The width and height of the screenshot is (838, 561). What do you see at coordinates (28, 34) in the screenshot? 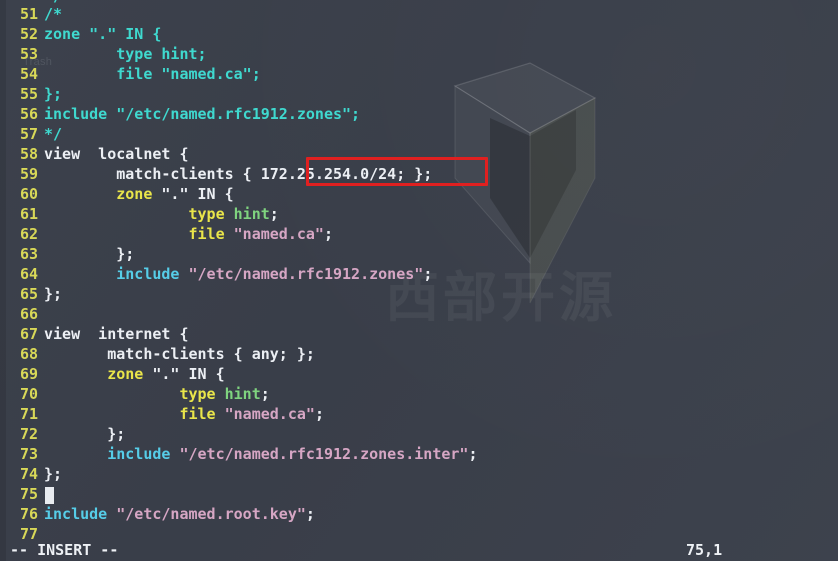
I see `line-number: 52` at bounding box center [28, 34].